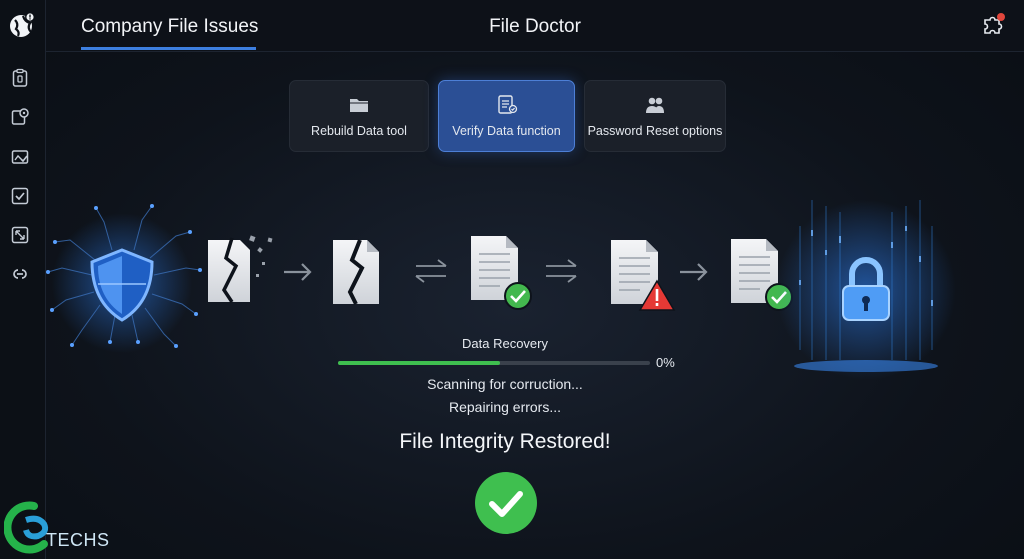 The width and height of the screenshot is (1024, 559). I want to click on document-list-icon, so click(507, 104).